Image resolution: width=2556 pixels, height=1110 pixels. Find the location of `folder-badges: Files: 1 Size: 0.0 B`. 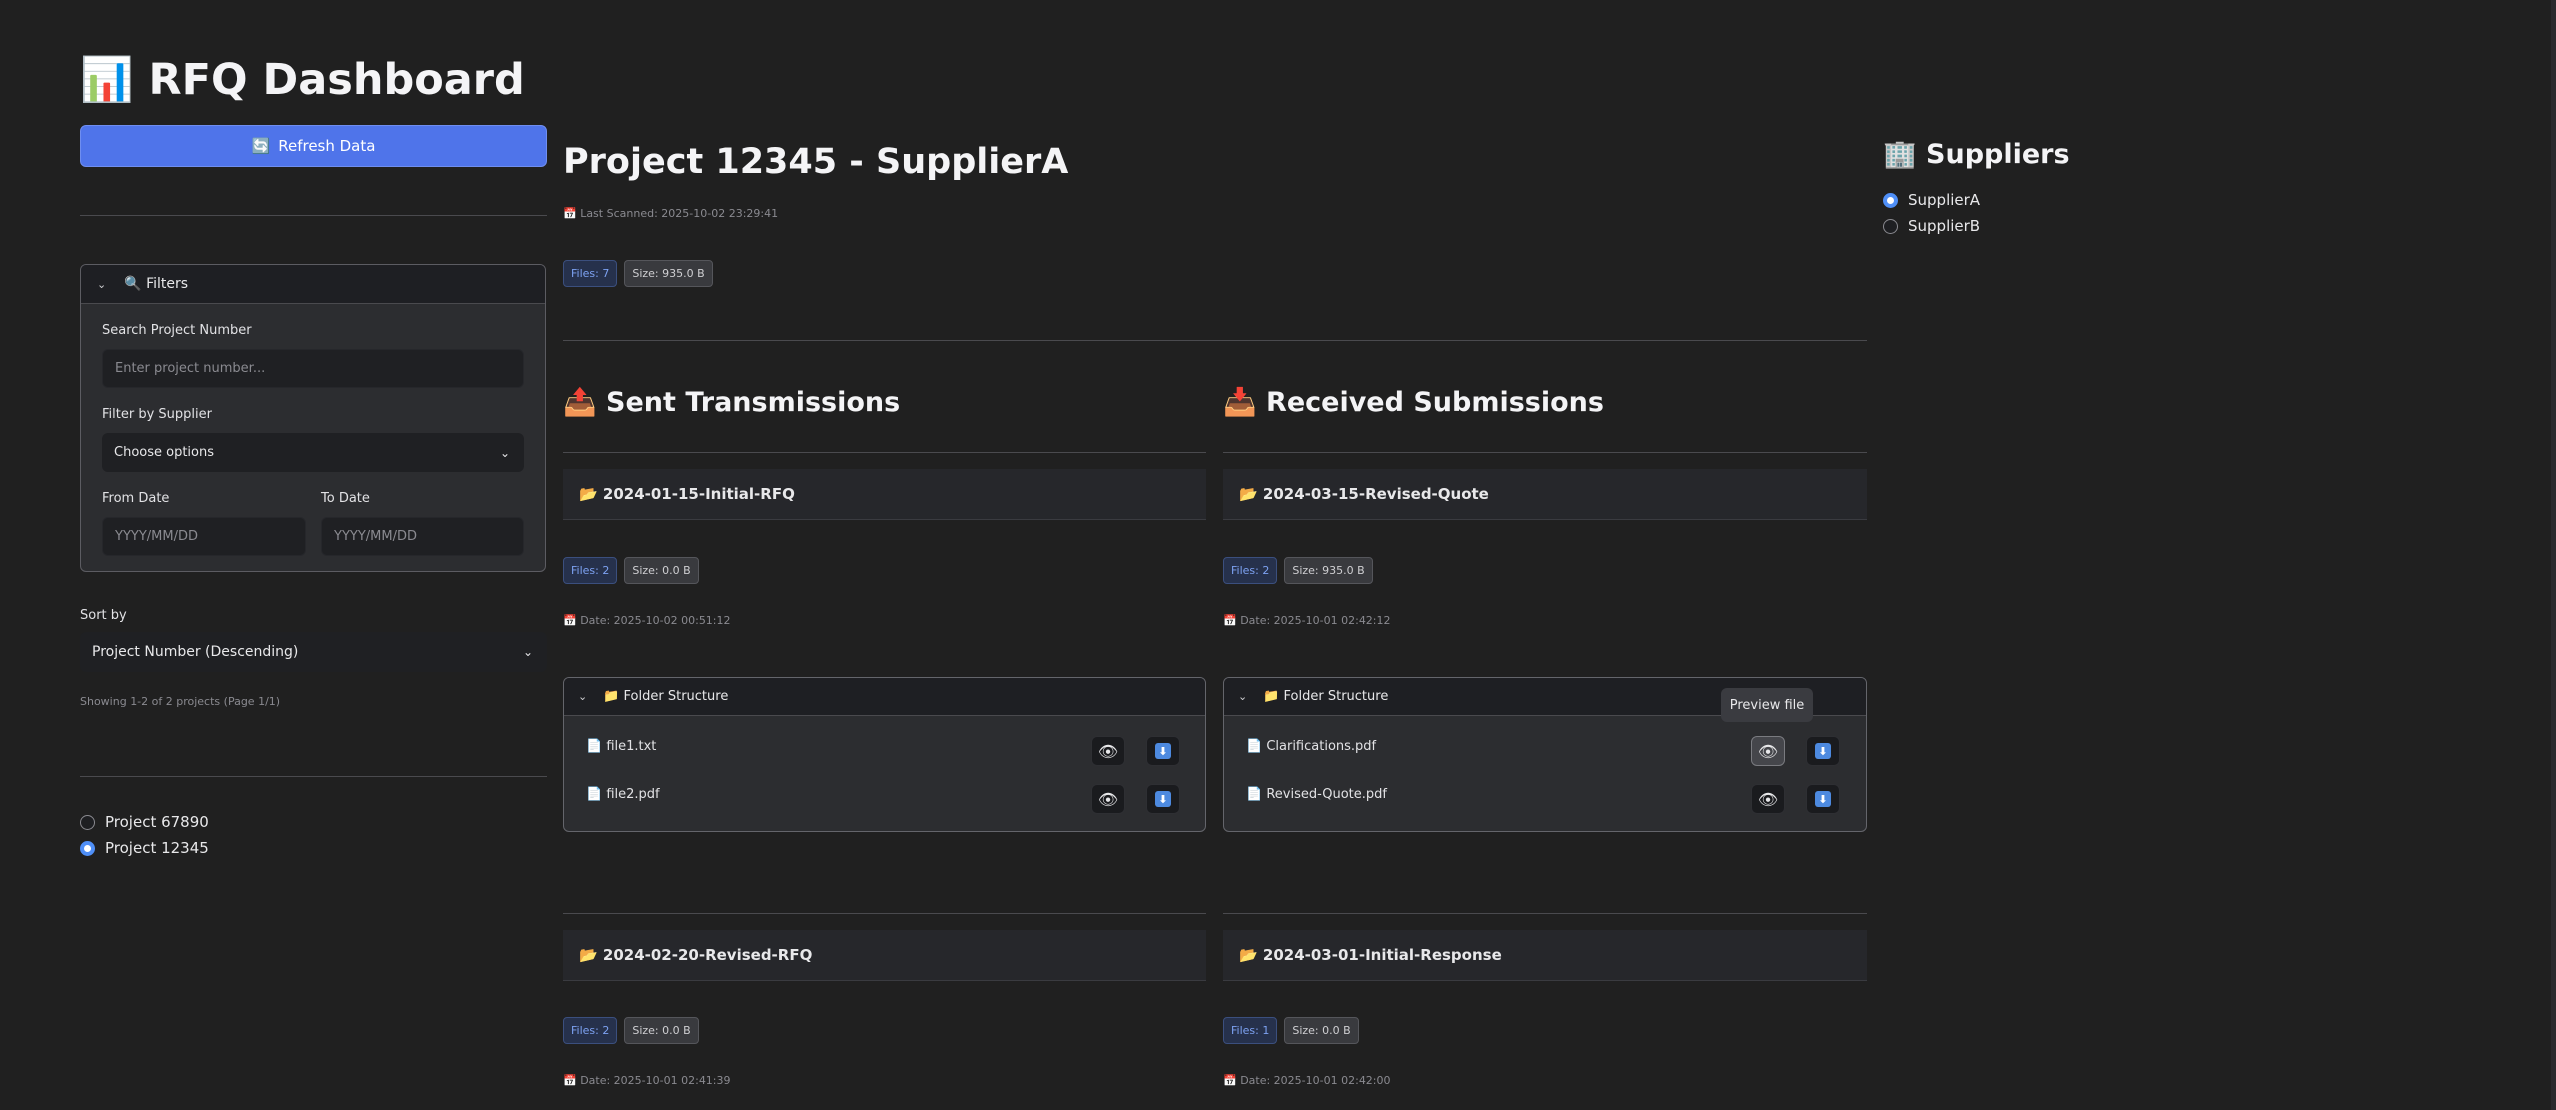

folder-badges: Files: 1 Size: 0.0 B is located at coordinates (1291, 1030).